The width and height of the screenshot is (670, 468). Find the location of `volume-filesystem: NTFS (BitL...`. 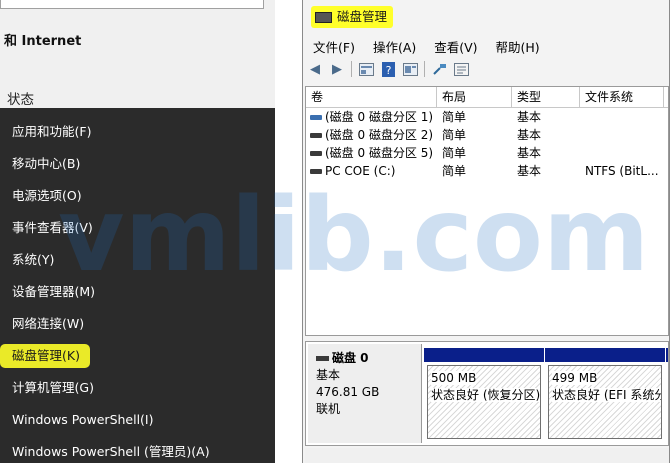

volume-filesystem: NTFS (BitL... is located at coordinates (622, 171).